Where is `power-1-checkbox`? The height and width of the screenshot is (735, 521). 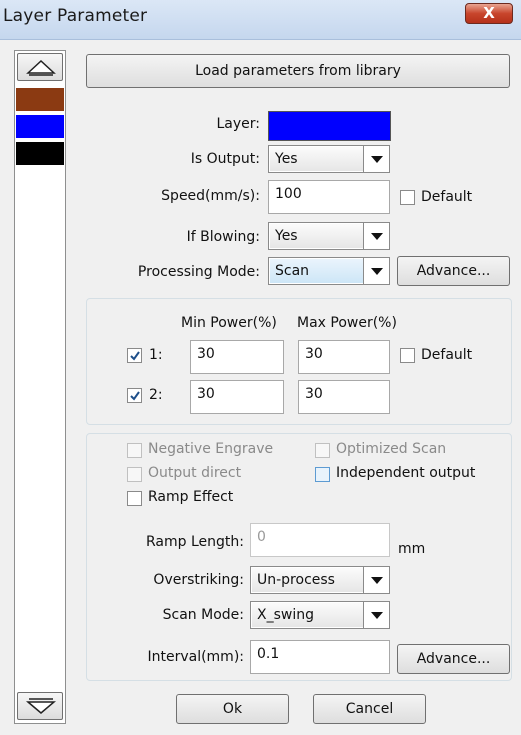 power-1-checkbox is located at coordinates (134, 355).